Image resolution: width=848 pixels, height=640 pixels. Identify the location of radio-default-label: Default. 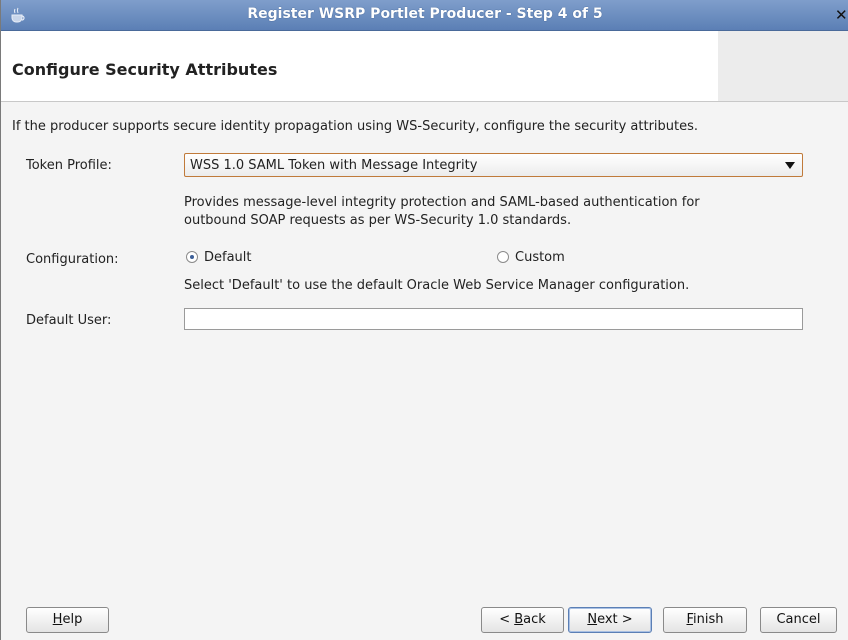
(228, 257).